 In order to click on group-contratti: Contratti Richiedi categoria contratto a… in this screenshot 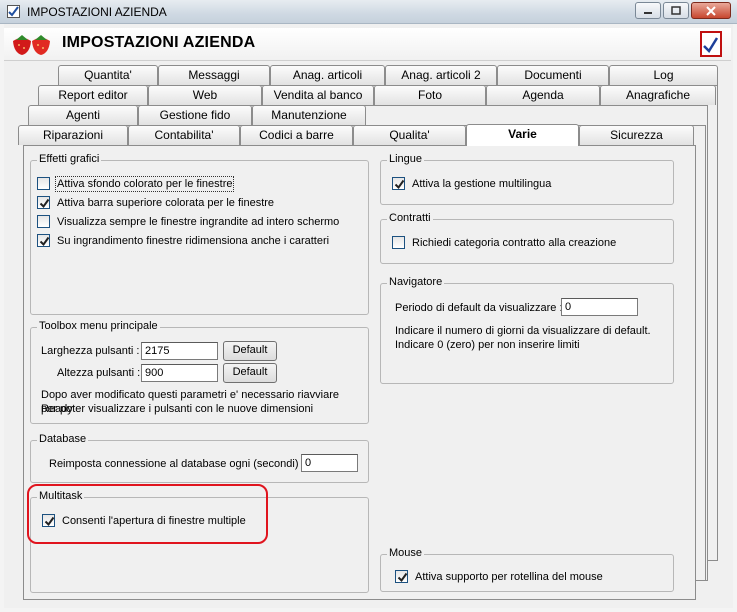, I will do `click(527, 238)`.